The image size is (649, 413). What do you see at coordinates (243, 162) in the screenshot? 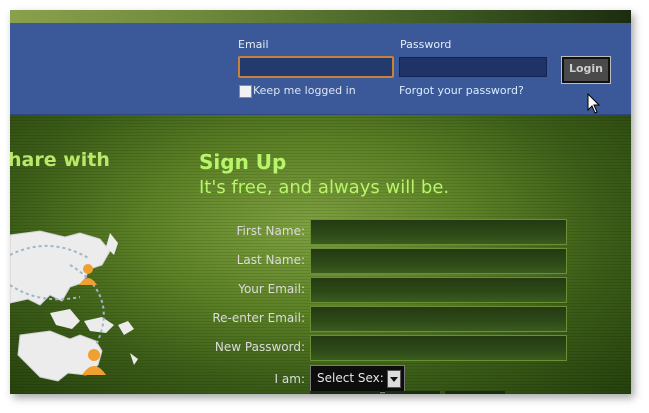
I see `signup-title: Sign Up` at bounding box center [243, 162].